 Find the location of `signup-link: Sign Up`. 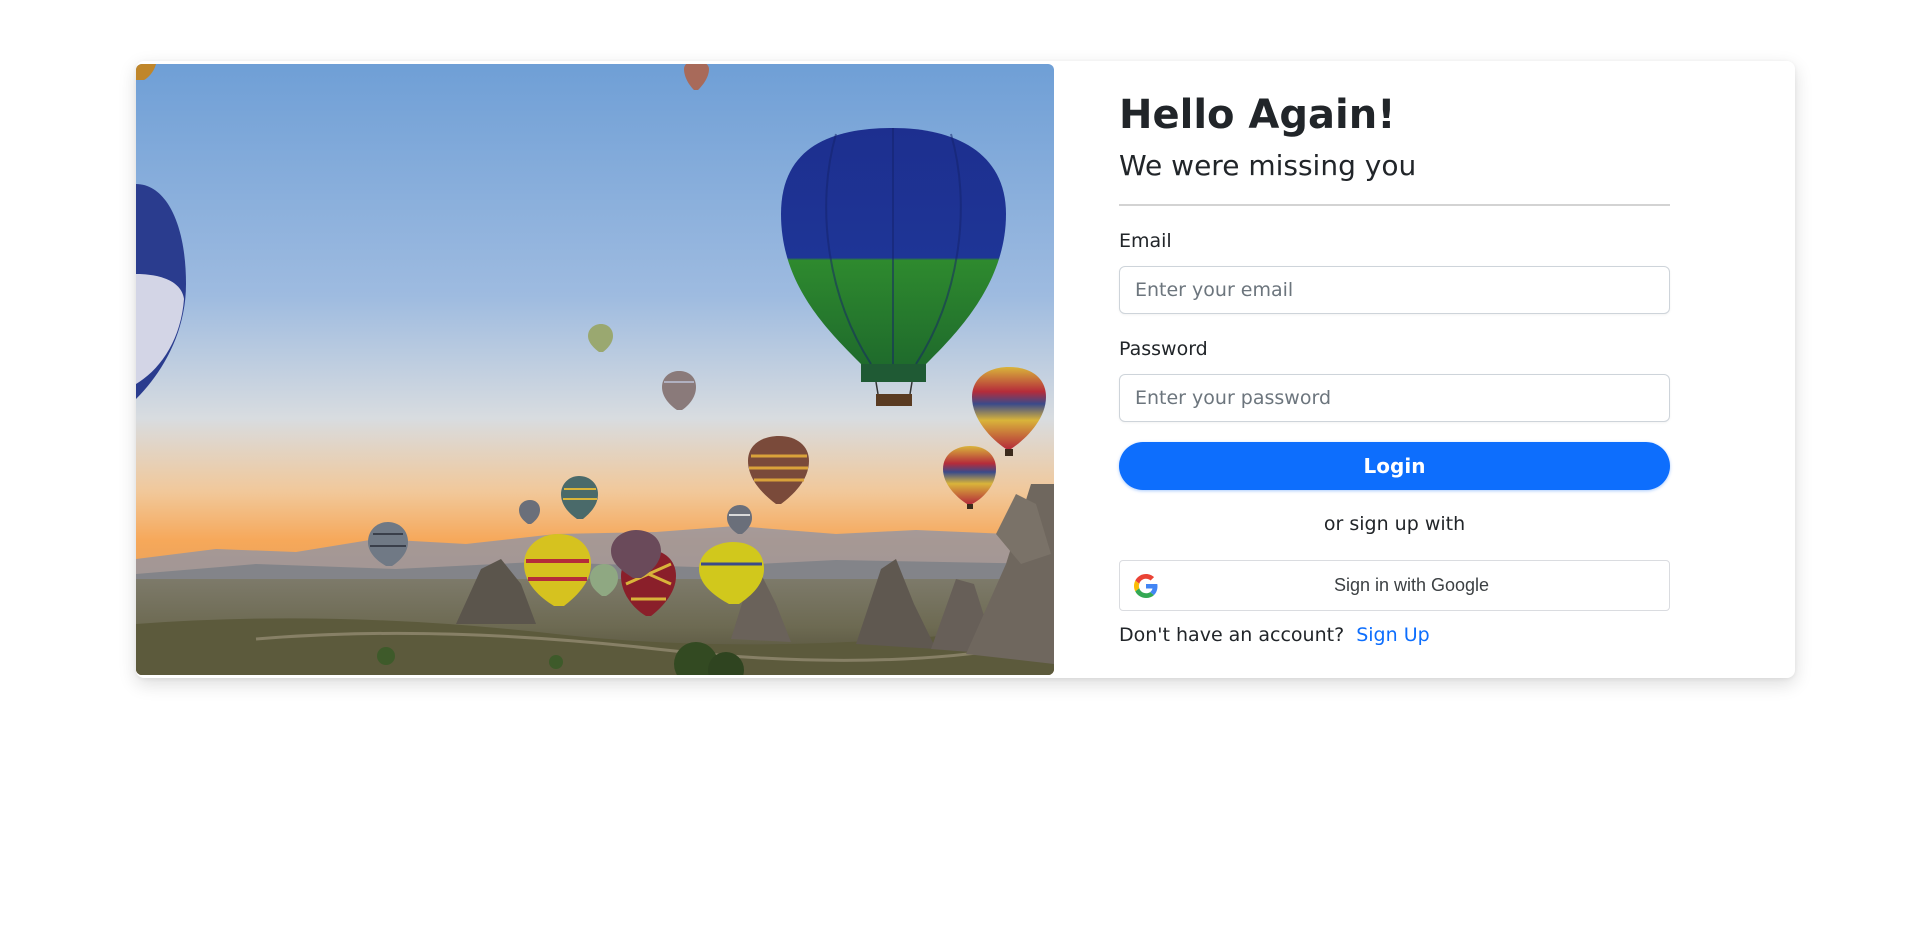

signup-link: Sign Up is located at coordinates (1392, 635).